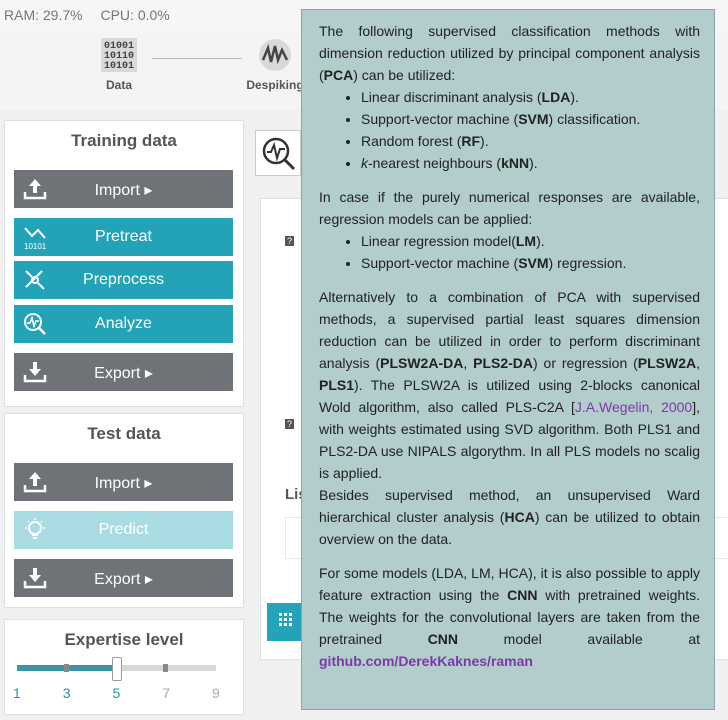 This screenshot has height=720, width=728. I want to click on slider-tick-label: 7, so click(166, 693).